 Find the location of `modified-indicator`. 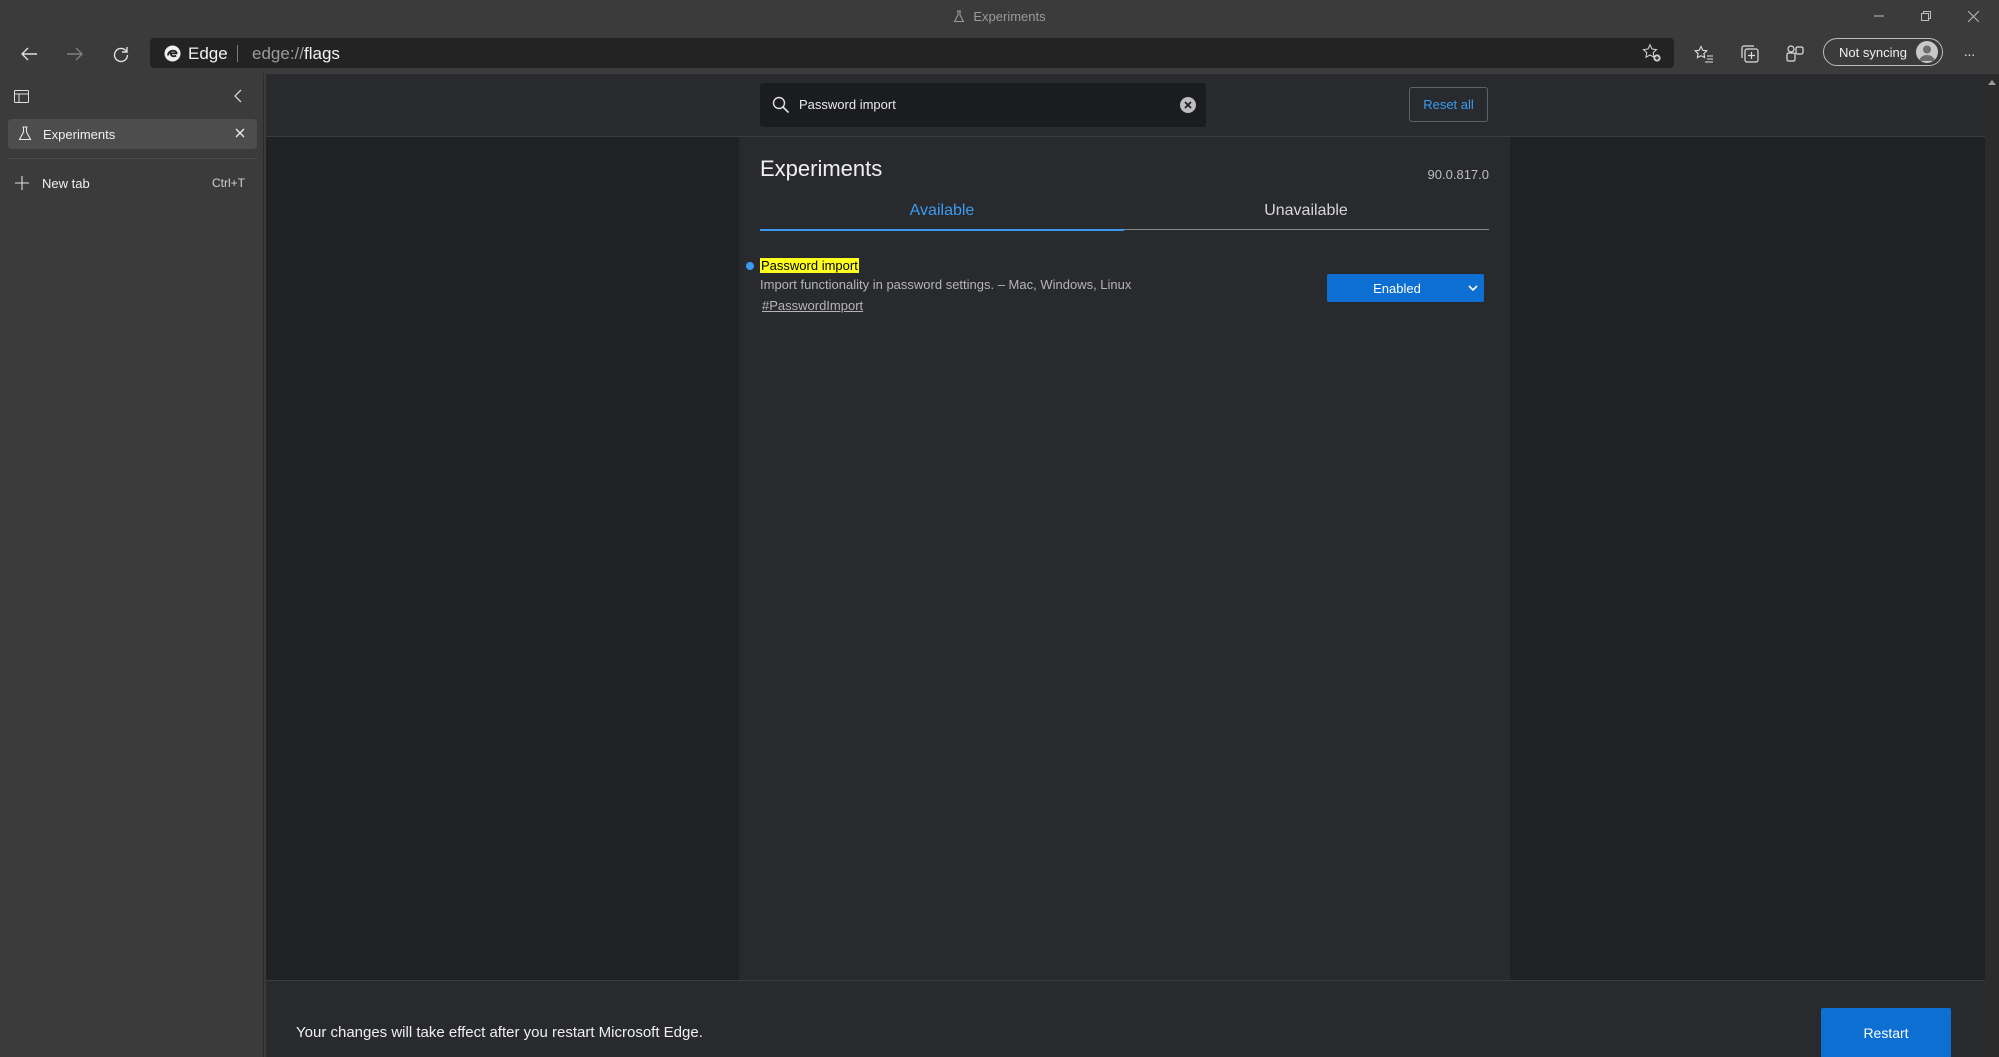

modified-indicator is located at coordinates (750, 266).